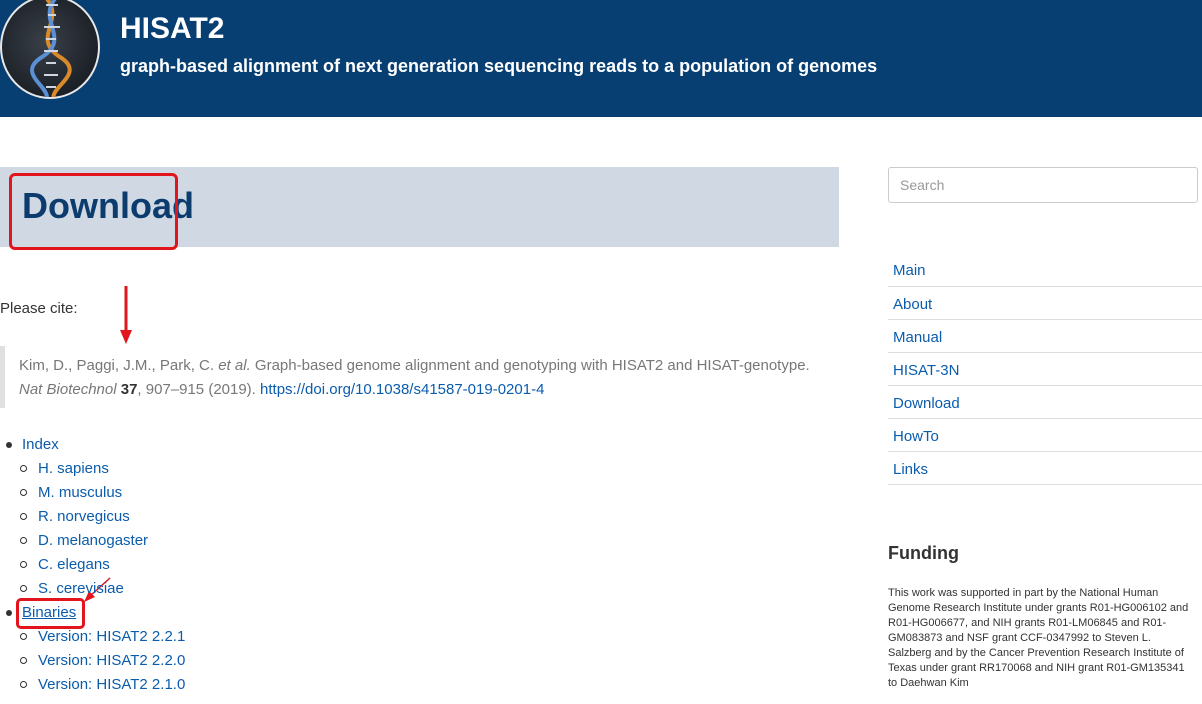 This screenshot has width=1202, height=704. I want to click on sidebar-item-main: Main, so click(1045, 269).